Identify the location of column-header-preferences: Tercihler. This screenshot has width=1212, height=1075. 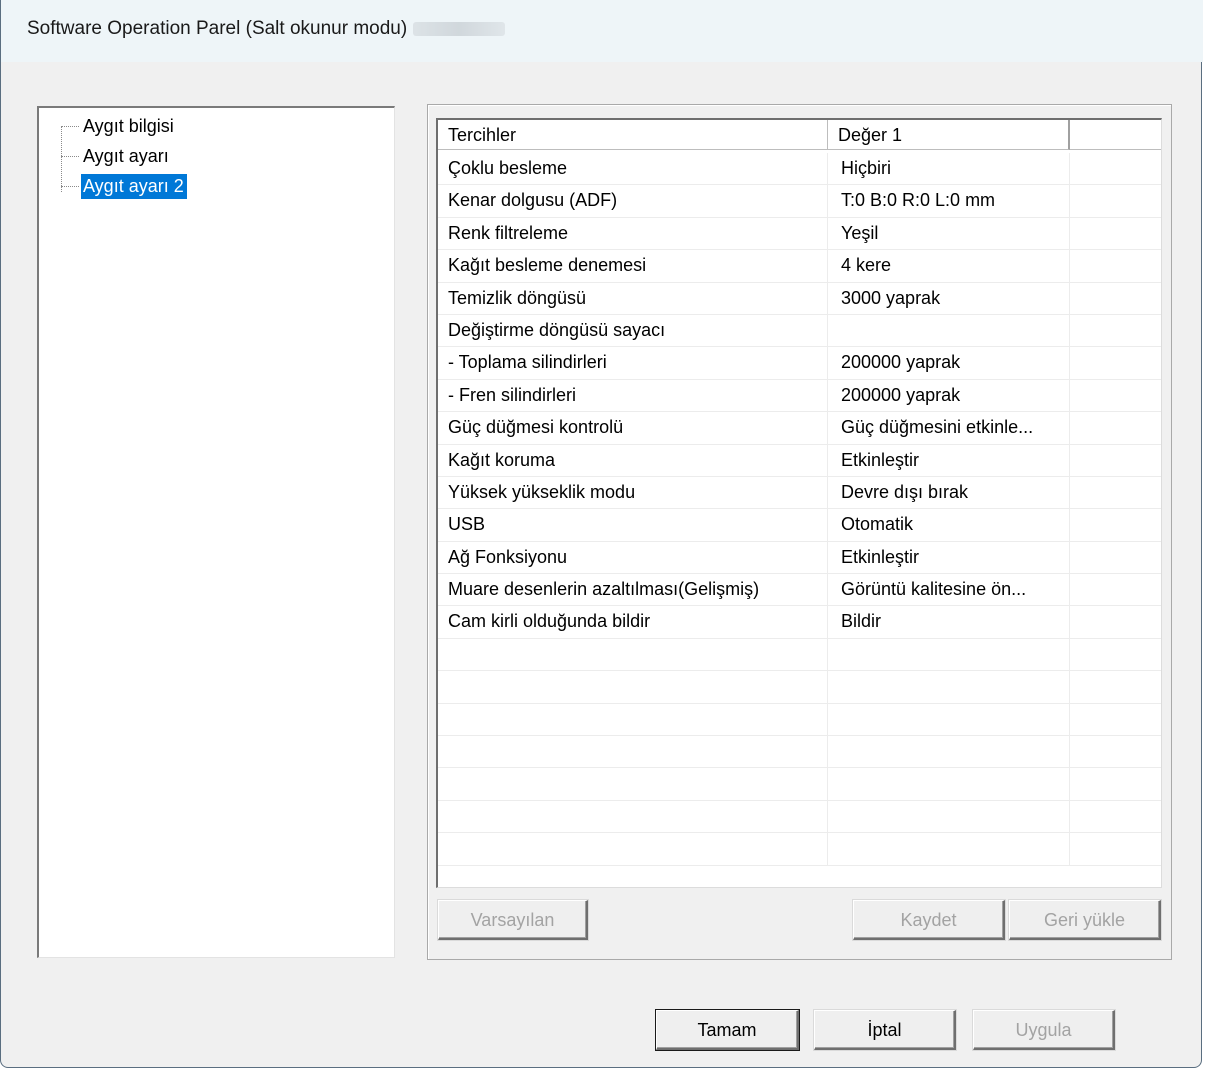
(633, 135).